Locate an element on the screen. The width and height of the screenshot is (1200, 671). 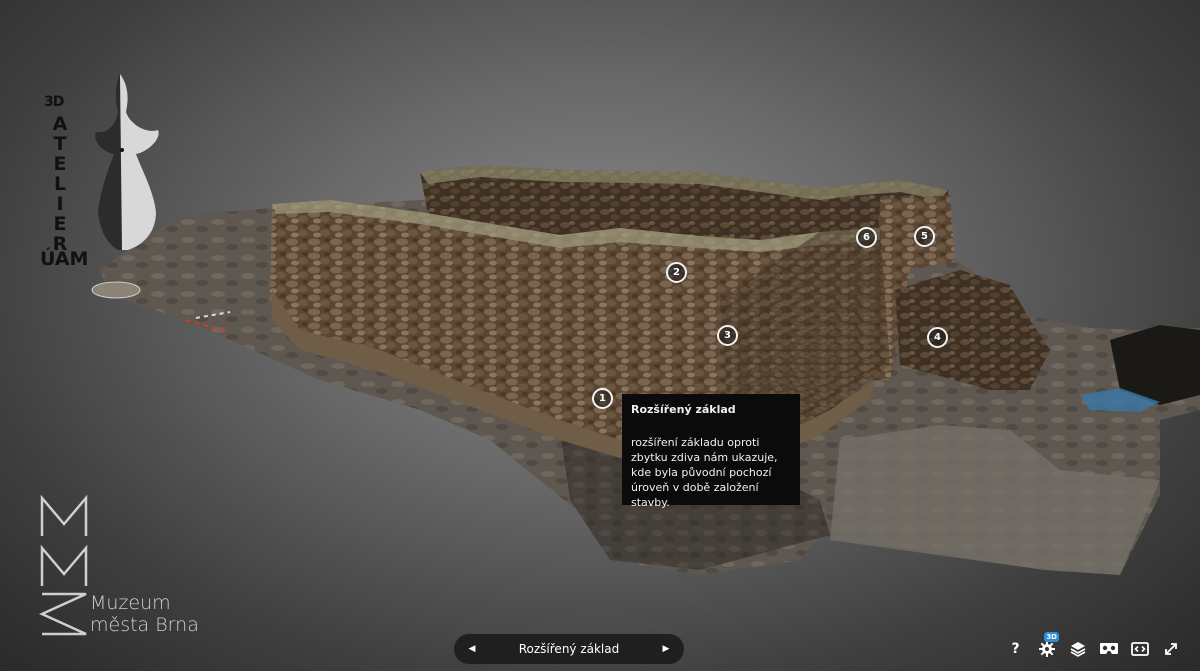
atelier-letter: L is located at coordinates (60, 184).